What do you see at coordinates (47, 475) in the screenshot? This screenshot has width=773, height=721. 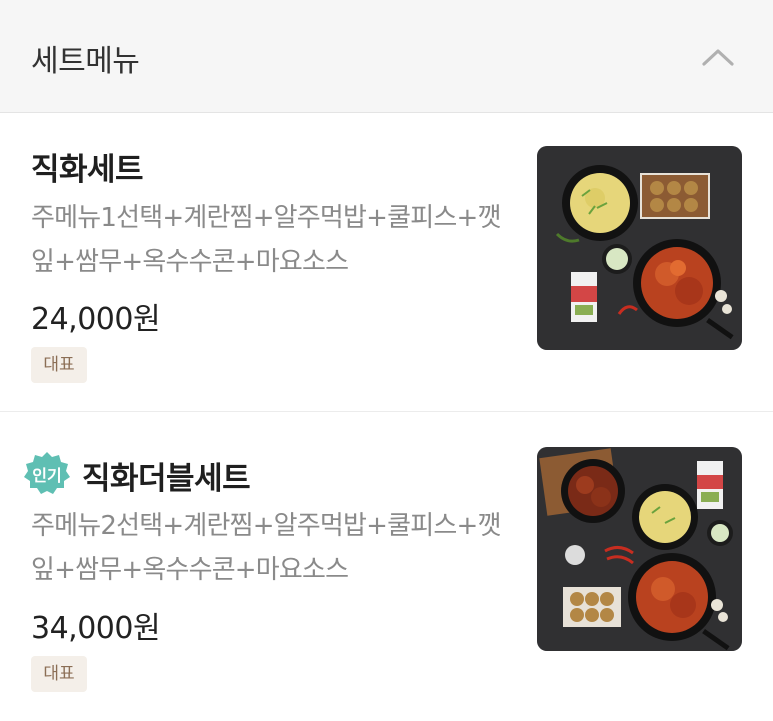 I see `popular-badge-label: 인기` at bounding box center [47, 475].